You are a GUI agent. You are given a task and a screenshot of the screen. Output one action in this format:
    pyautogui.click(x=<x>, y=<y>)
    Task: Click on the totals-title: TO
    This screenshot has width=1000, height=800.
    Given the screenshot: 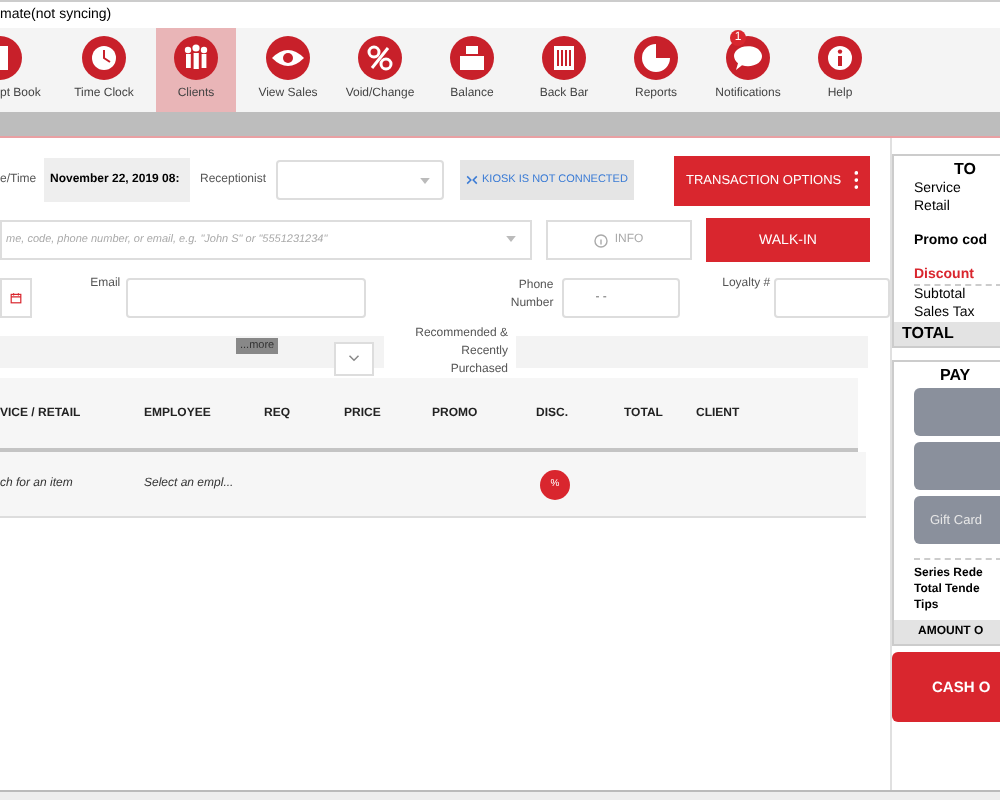 What is the action you would take?
    pyautogui.click(x=965, y=169)
    